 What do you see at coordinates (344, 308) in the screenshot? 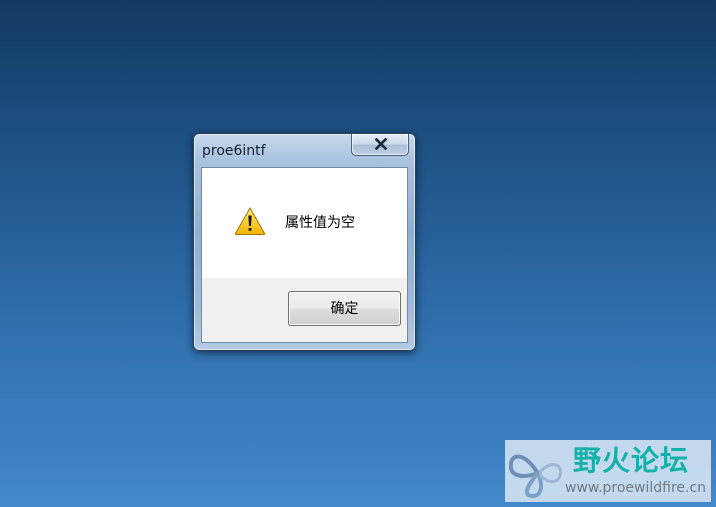
I see `ok-button: 确定` at bounding box center [344, 308].